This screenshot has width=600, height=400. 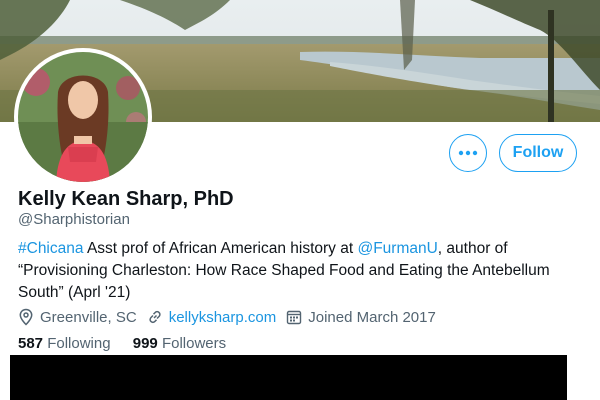 What do you see at coordinates (26, 317) in the screenshot?
I see `location-pin-icon` at bounding box center [26, 317].